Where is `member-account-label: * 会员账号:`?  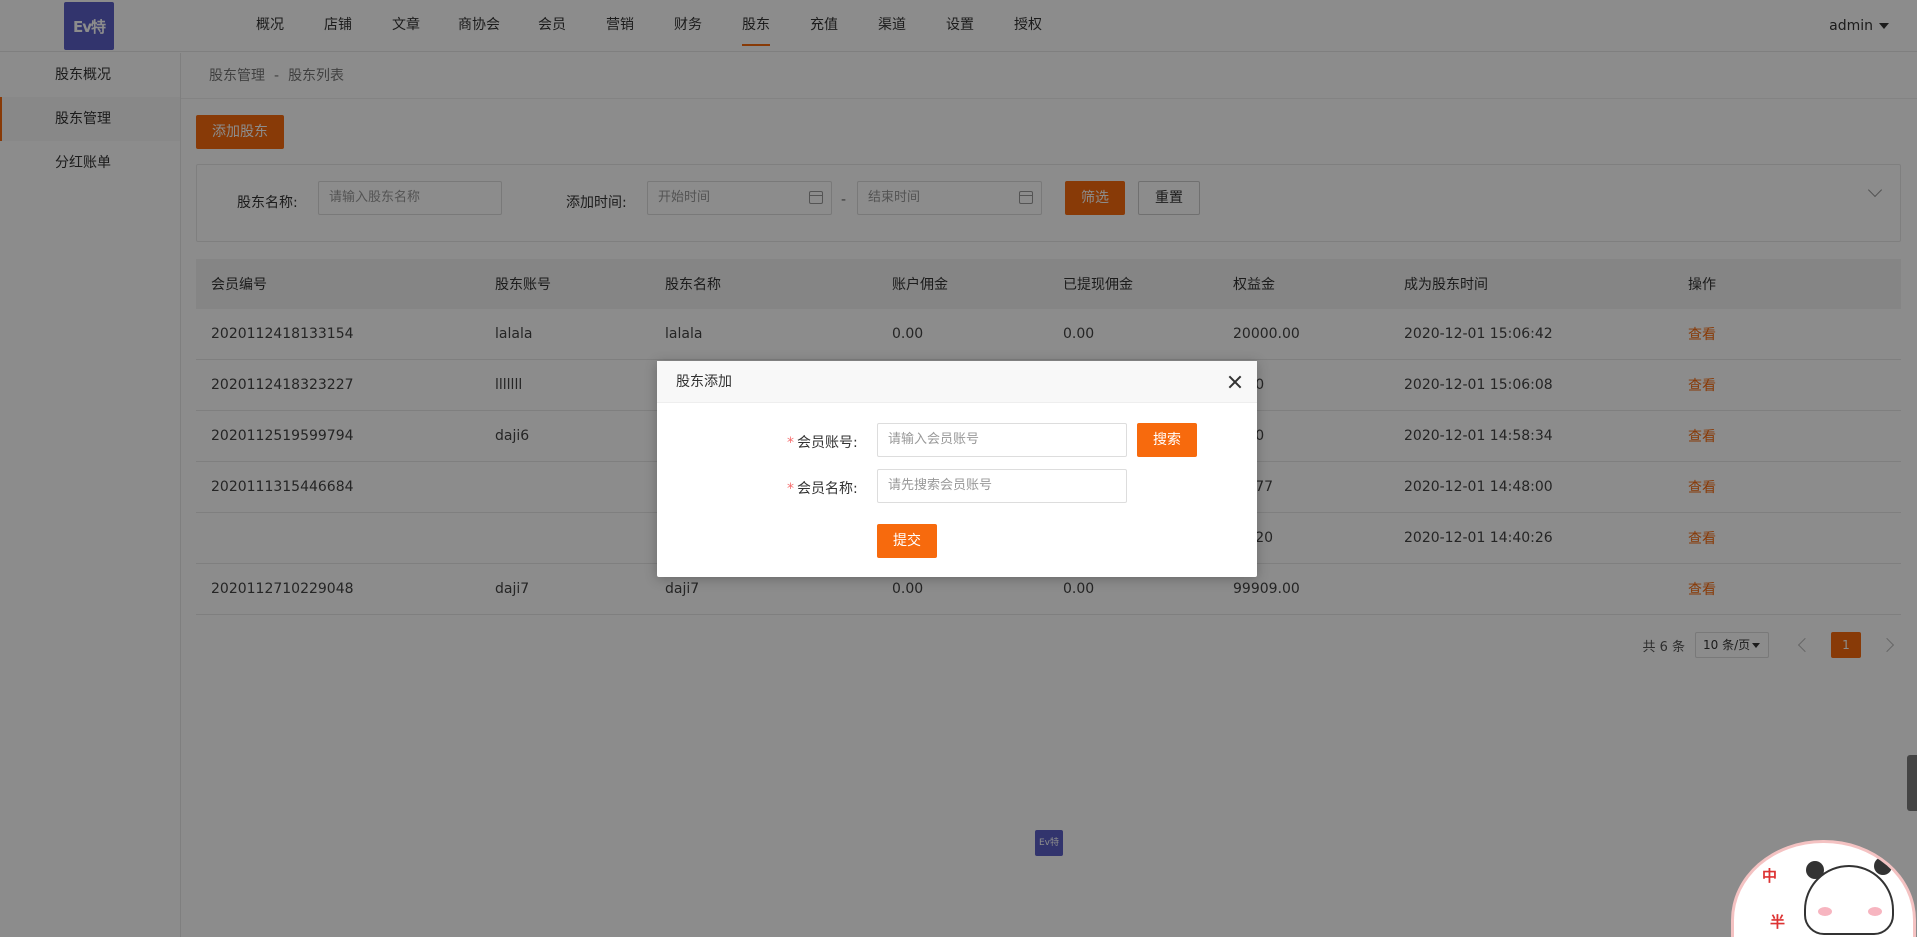
member-account-label: * 会员账号: is located at coordinates (822, 442).